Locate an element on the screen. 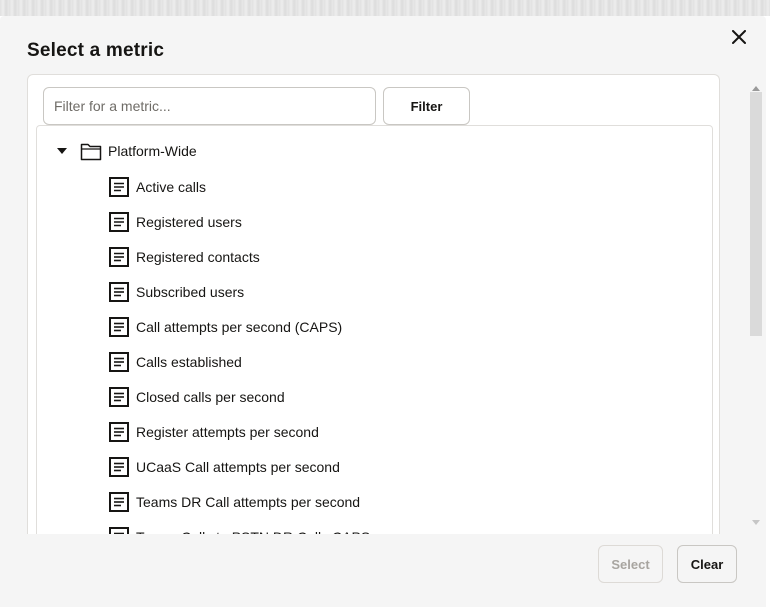  page-background is located at coordinates (385, 8).